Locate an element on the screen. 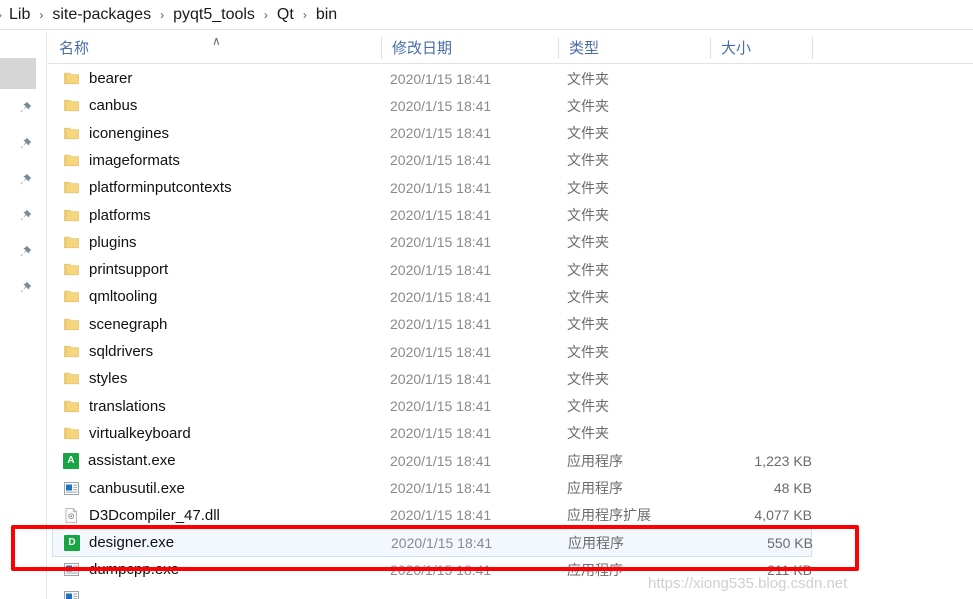 This screenshot has height=599, width=973. file-row: printsupport 2020/1/15 18:41 文件夹 is located at coordinates (432, 269).